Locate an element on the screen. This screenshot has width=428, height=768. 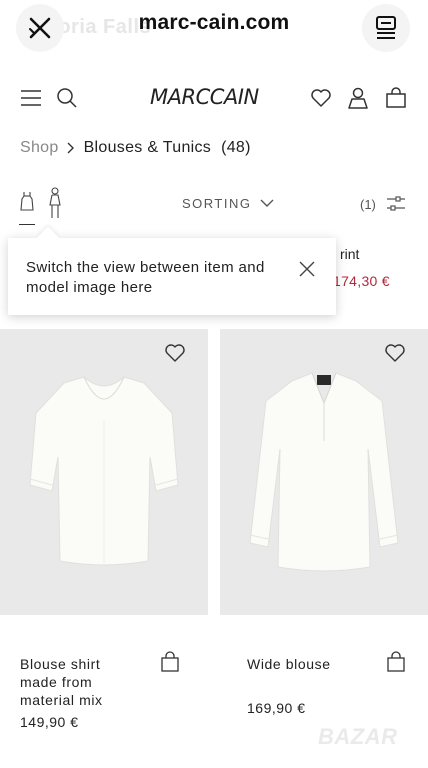
watermark: BAZAR is located at coordinates (358, 736).